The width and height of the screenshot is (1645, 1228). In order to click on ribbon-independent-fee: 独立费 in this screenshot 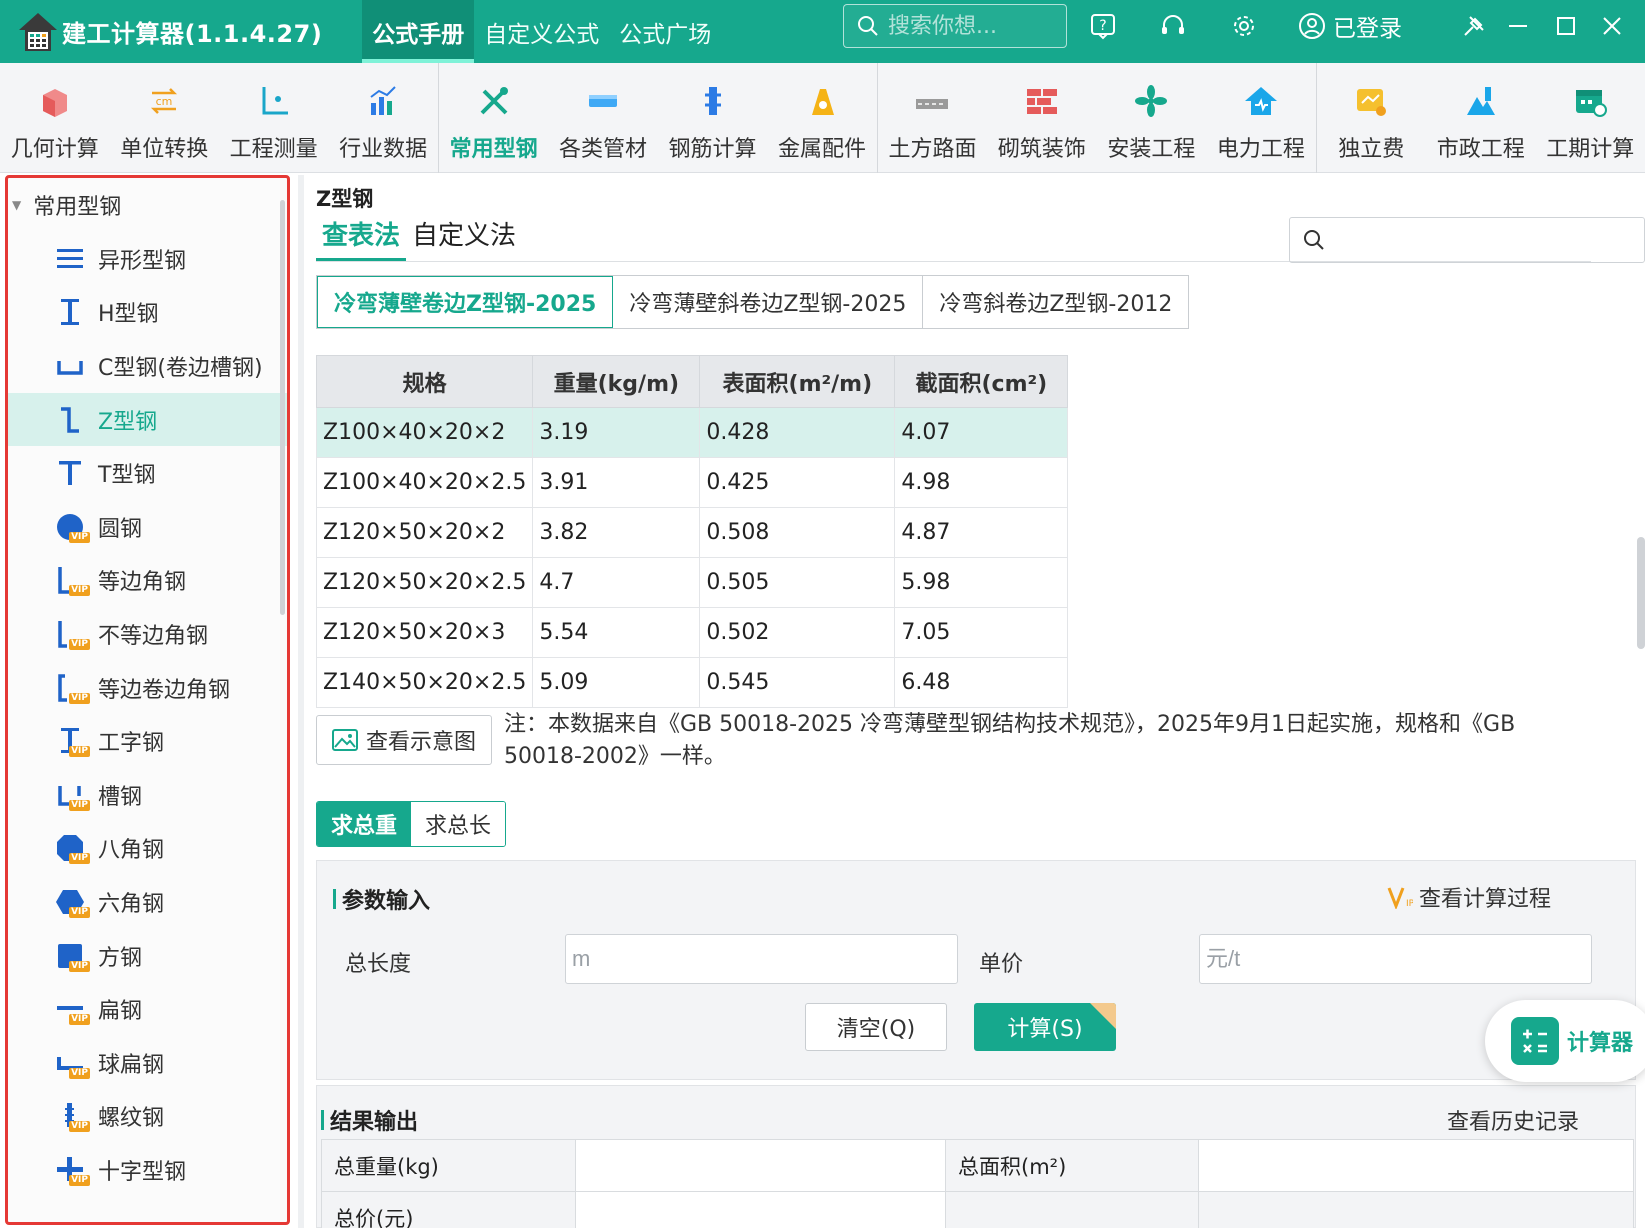, I will do `click(1371, 118)`.